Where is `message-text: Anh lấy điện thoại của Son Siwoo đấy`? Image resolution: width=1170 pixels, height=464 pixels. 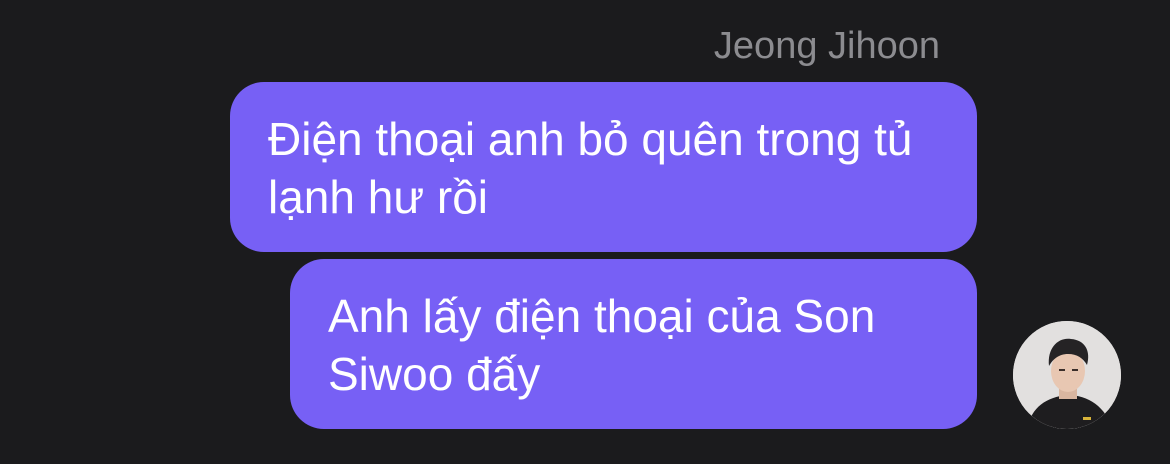
message-text: Anh lấy điện thoại của Son Siwoo đấy is located at coordinates (602, 345).